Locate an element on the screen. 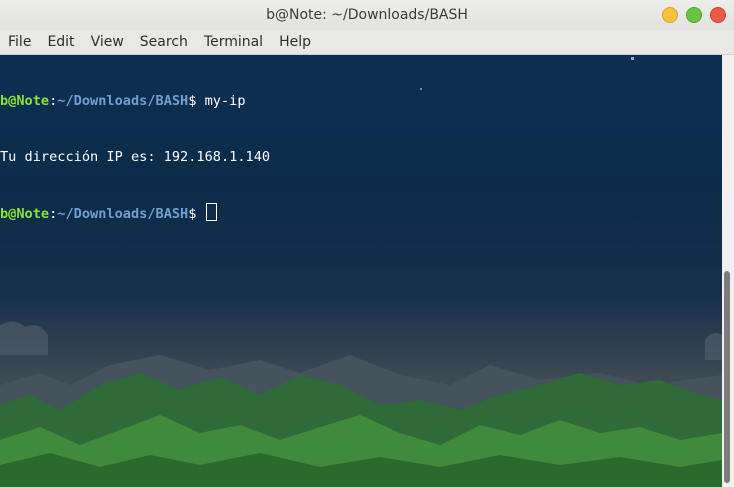 This screenshot has height=487, width=734. command-text: my-ip is located at coordinates (221, 101).